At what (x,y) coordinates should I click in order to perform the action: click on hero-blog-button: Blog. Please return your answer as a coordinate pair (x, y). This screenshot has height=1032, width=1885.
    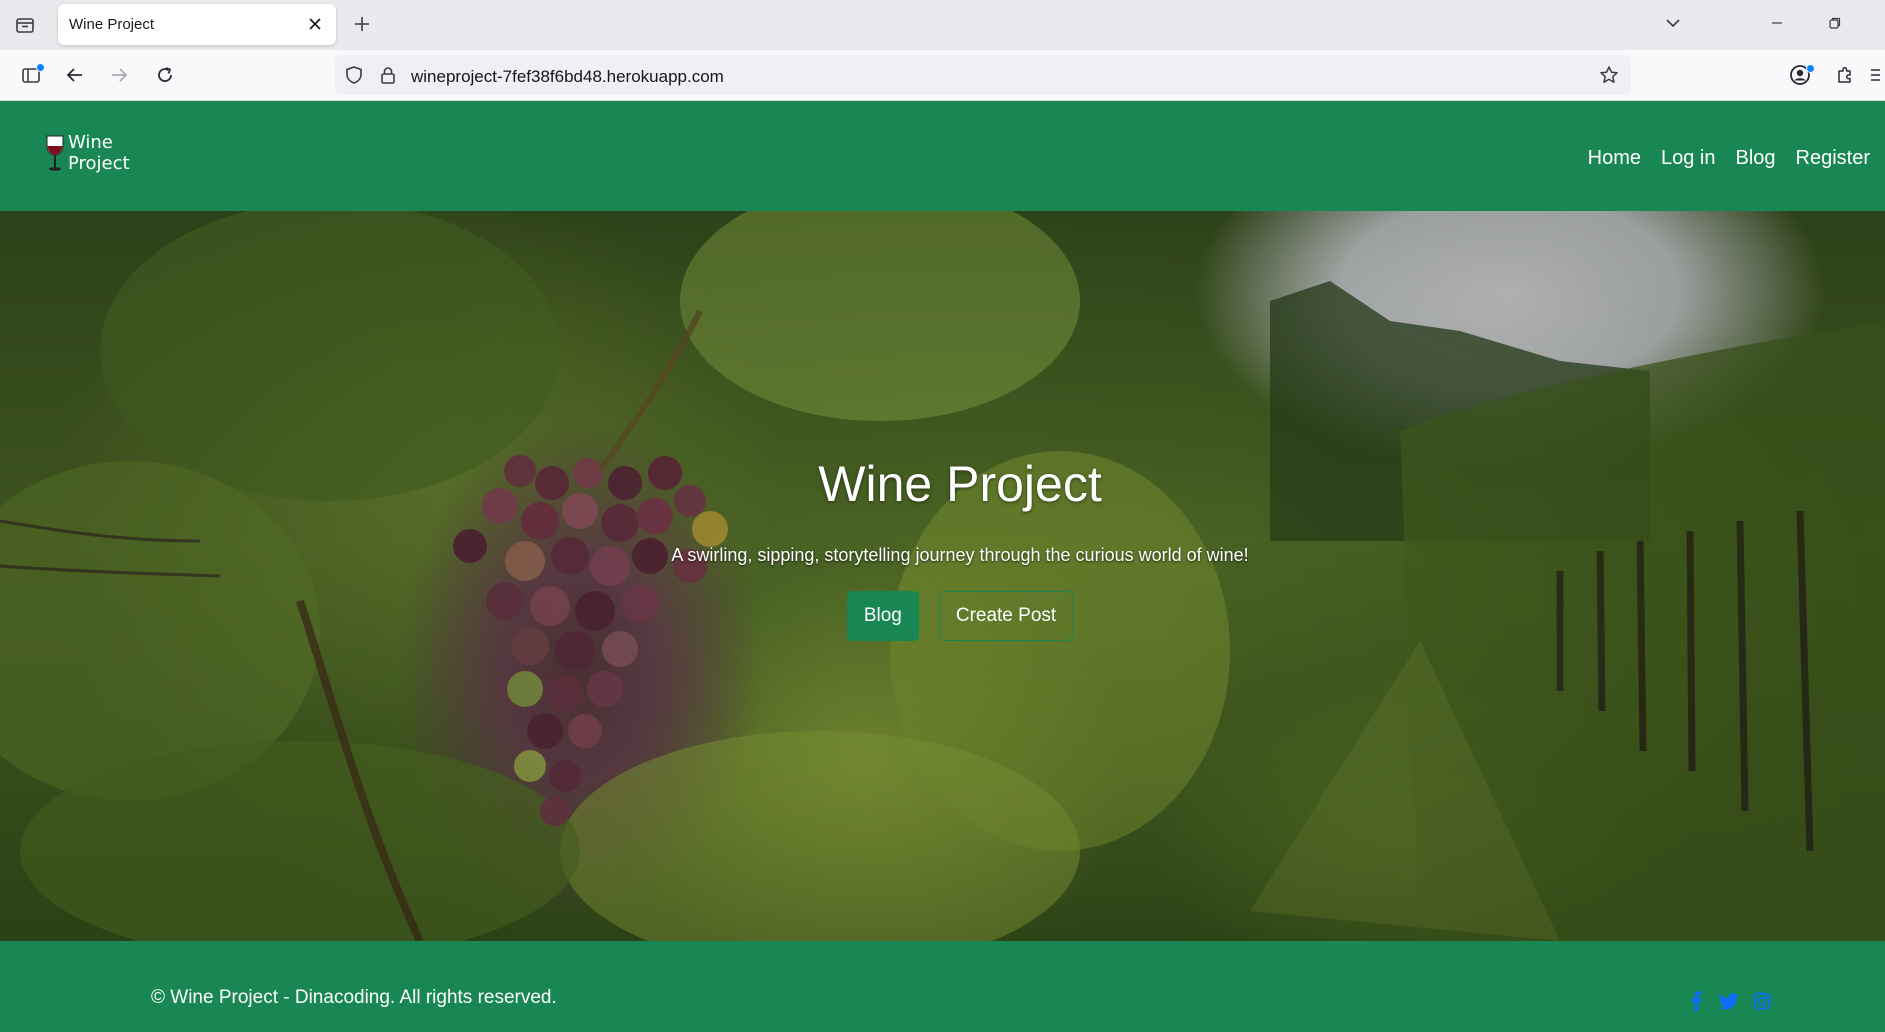
    Looking at the image, I should click on (882, 616).